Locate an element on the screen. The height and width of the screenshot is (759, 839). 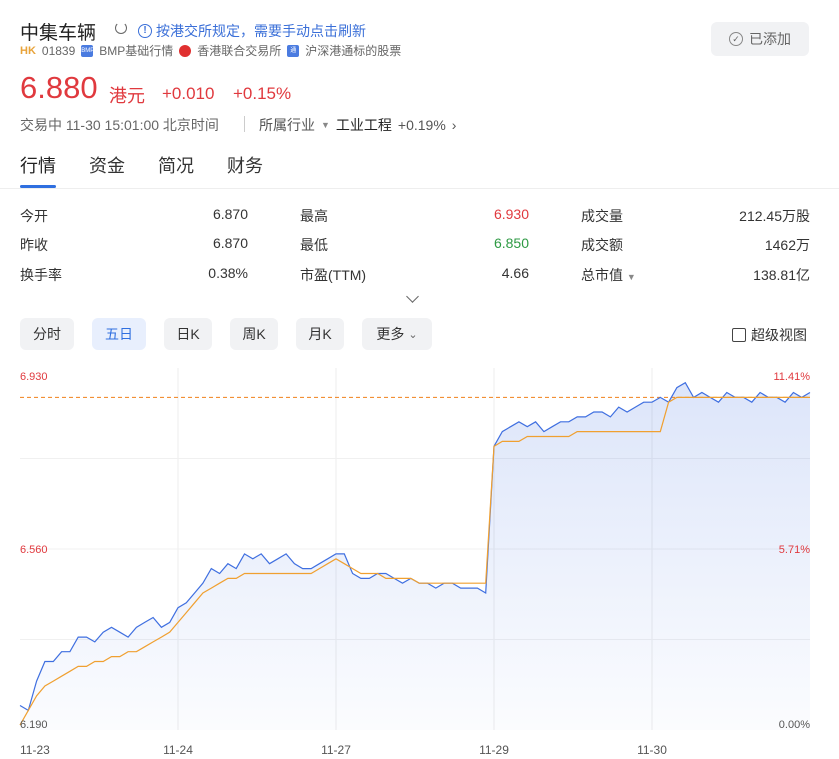
bmp-icon: BMP is located at coordinates (87, 50).